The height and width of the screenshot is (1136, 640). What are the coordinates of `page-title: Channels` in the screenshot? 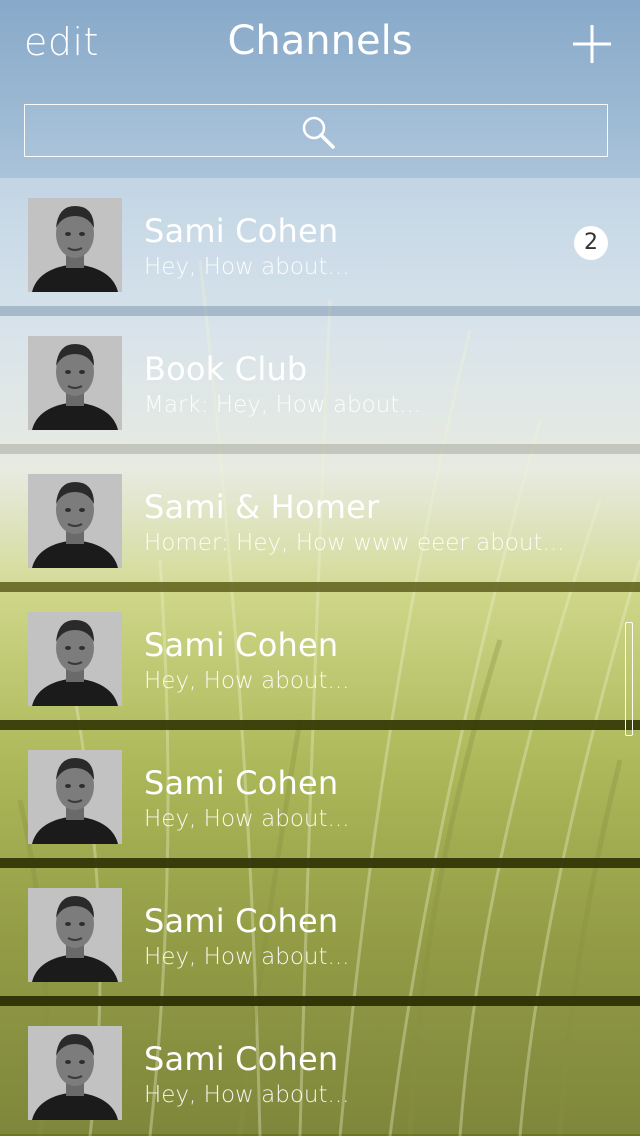 It's located at (320, 41).